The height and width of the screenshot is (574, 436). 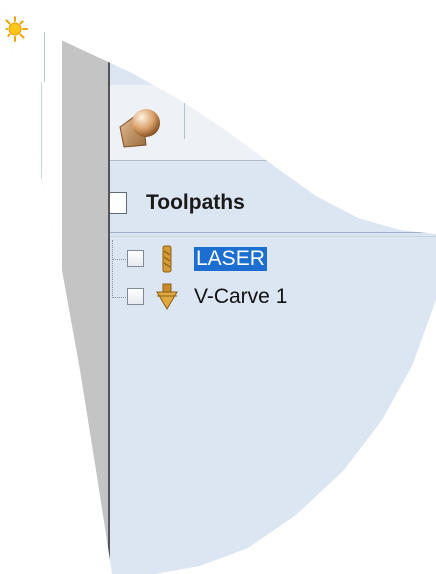 What do you see at coordinates (273, 236) in the screenshot?
I see `header-divider-light` at bounding box center [273, 236].